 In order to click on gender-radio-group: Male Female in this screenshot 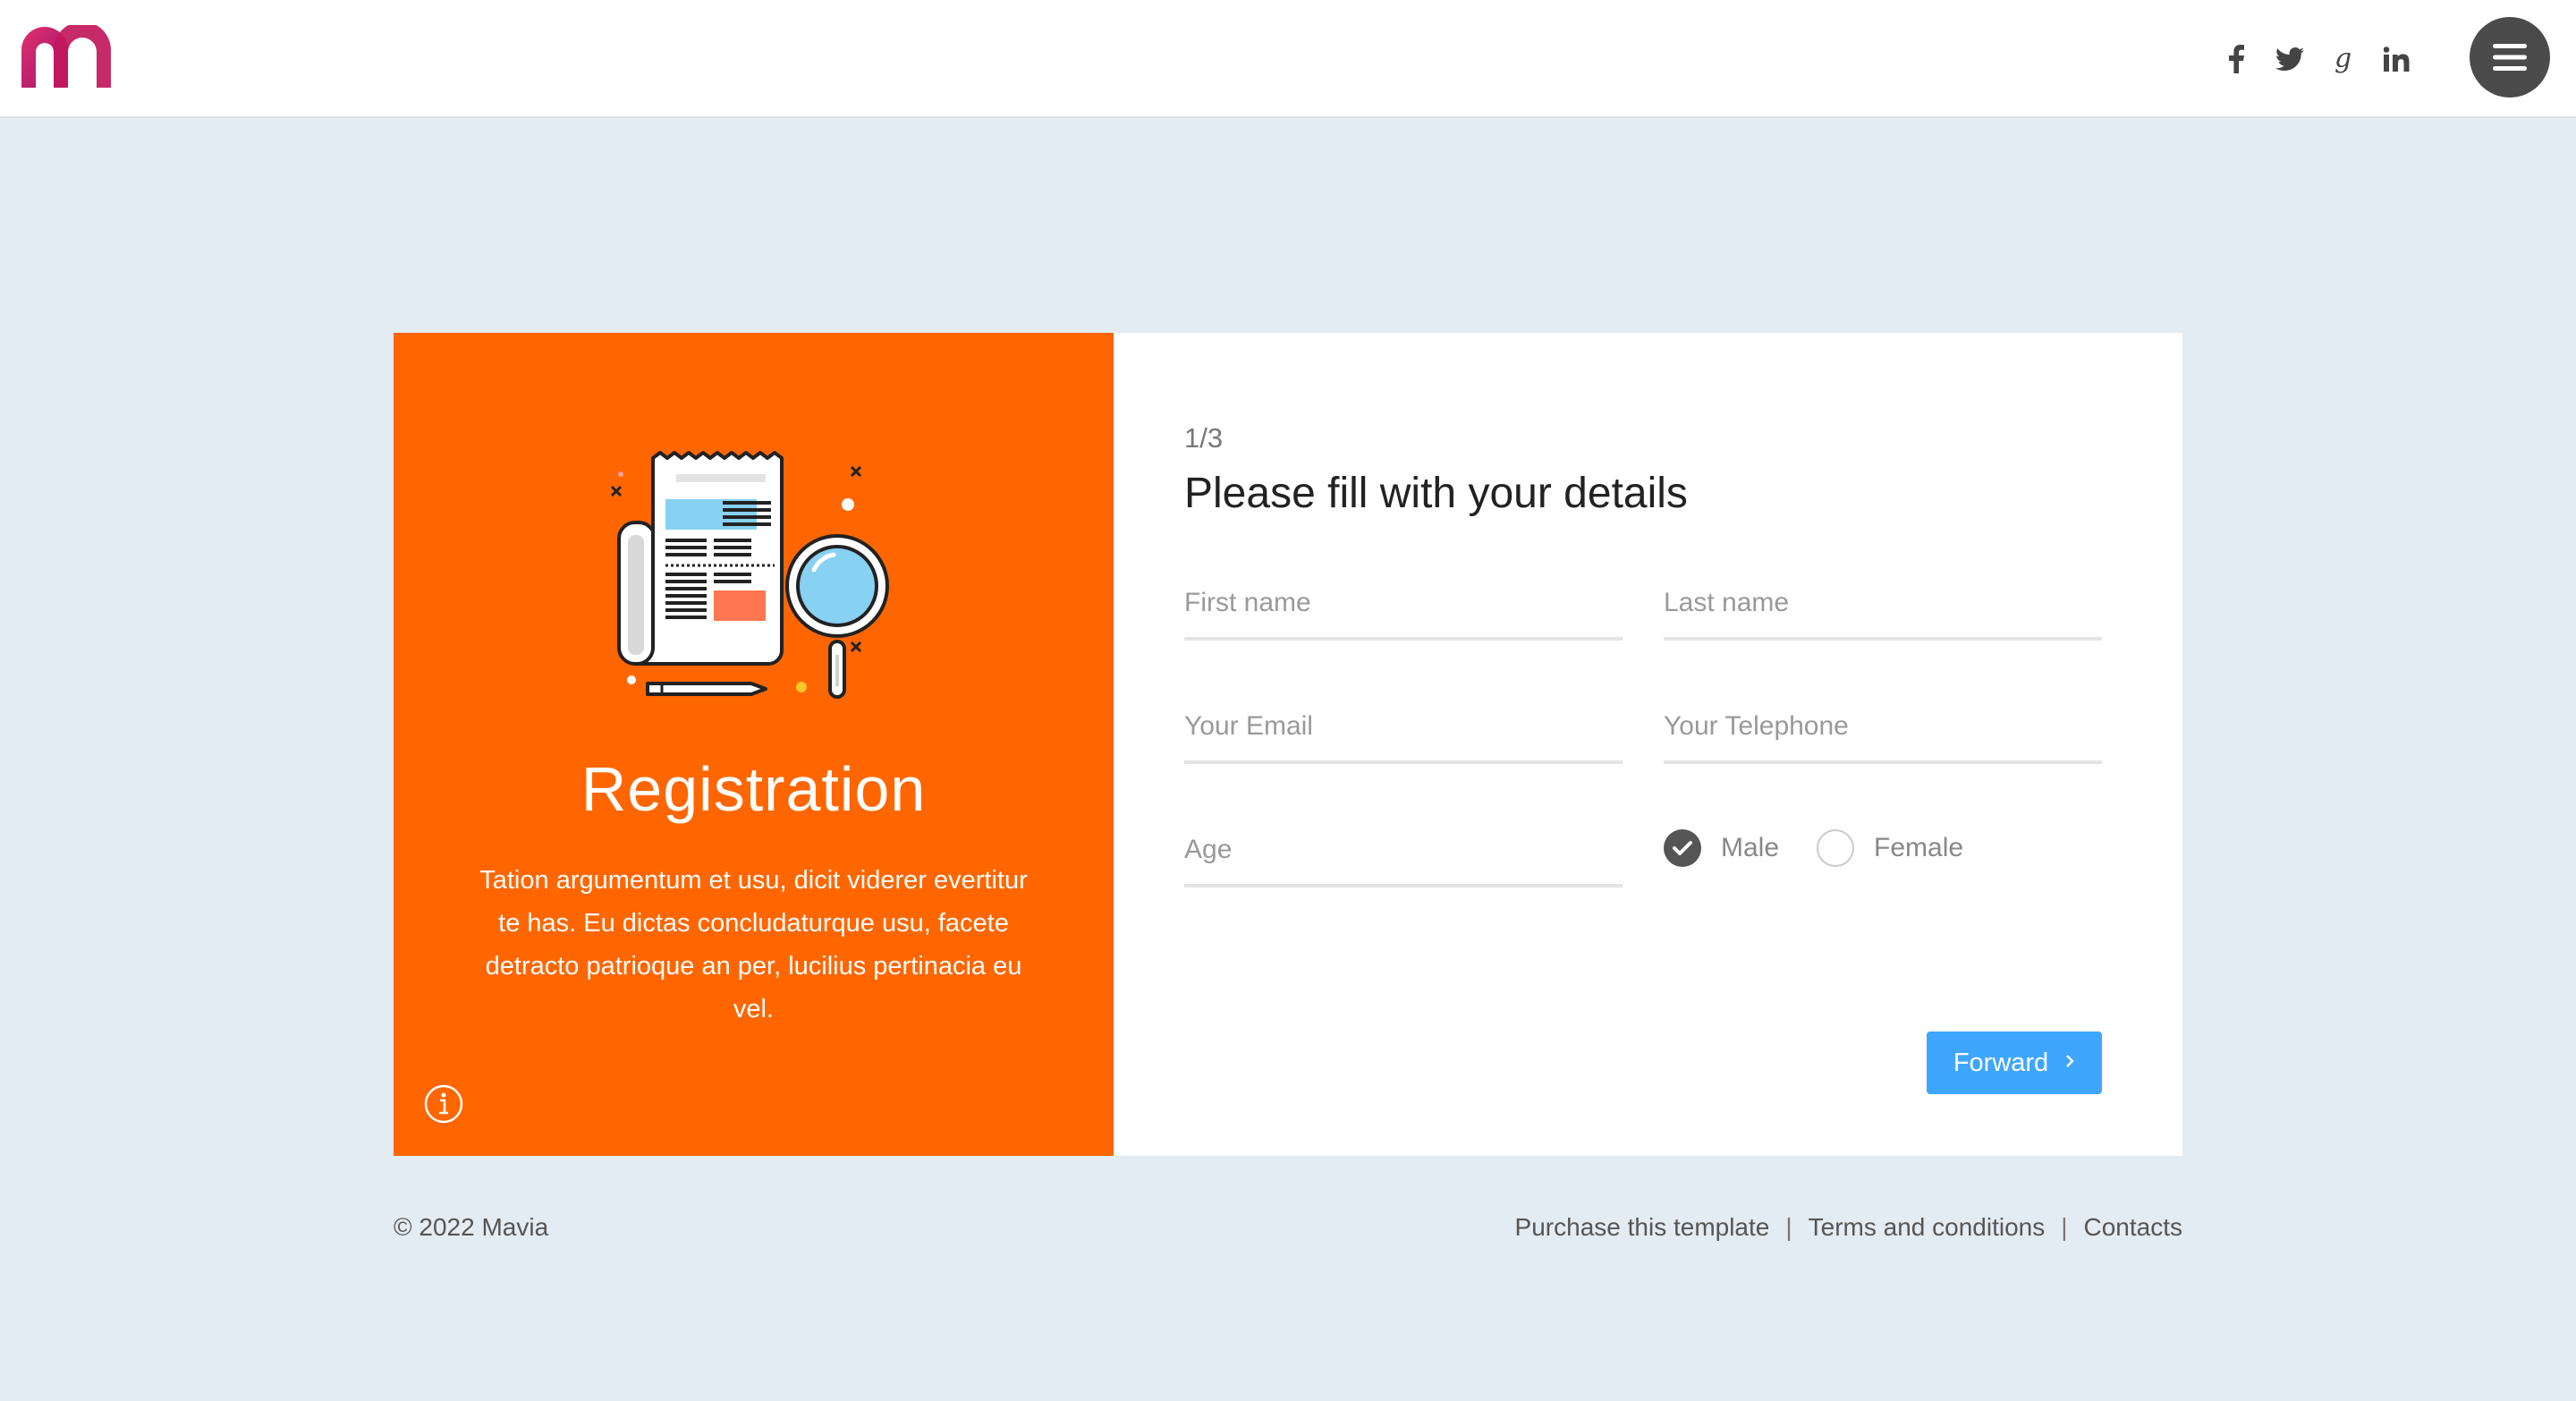, I will do `click(1832, 848)`.